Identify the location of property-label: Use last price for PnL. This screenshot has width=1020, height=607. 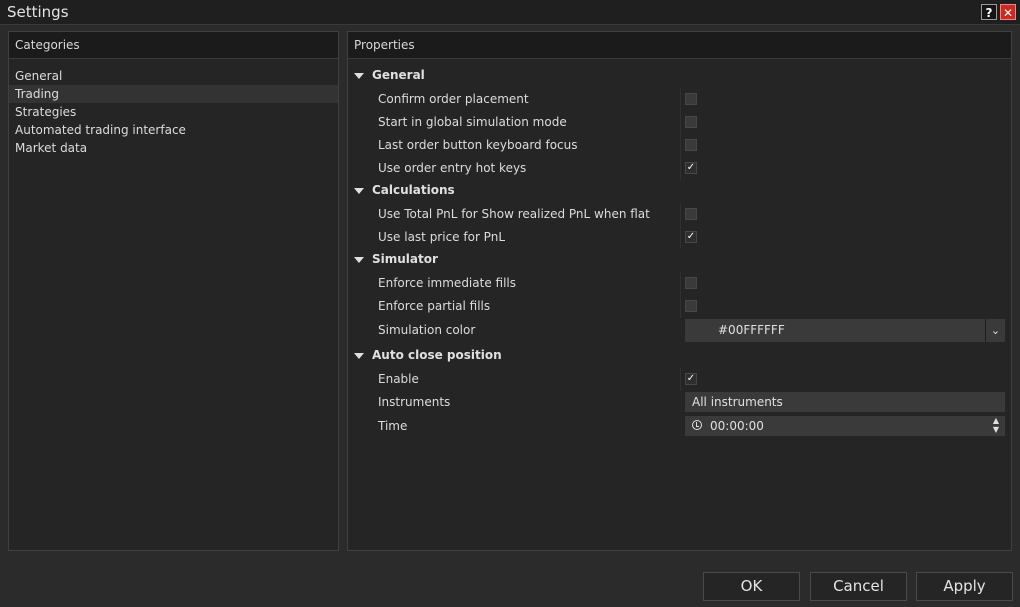
(442, 237).